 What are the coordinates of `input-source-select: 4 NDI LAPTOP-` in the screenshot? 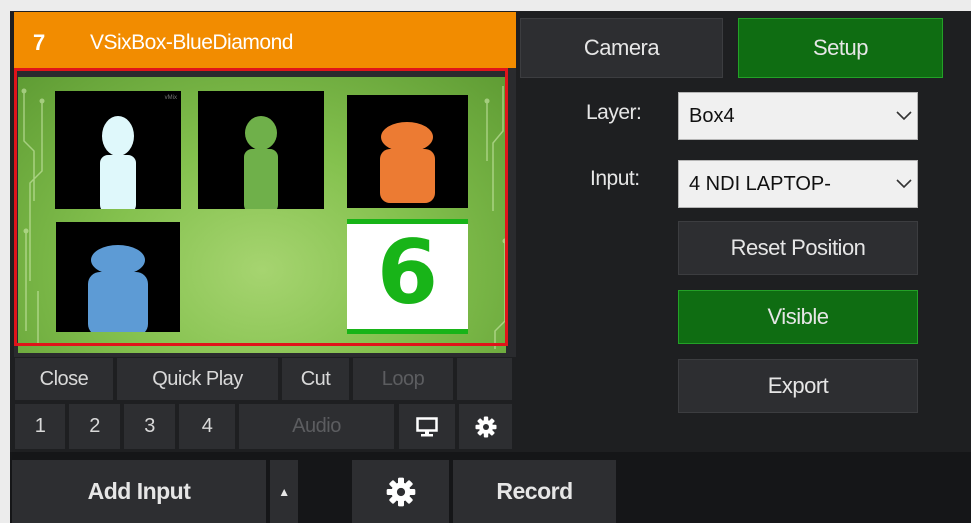 It's located at (798, 184).